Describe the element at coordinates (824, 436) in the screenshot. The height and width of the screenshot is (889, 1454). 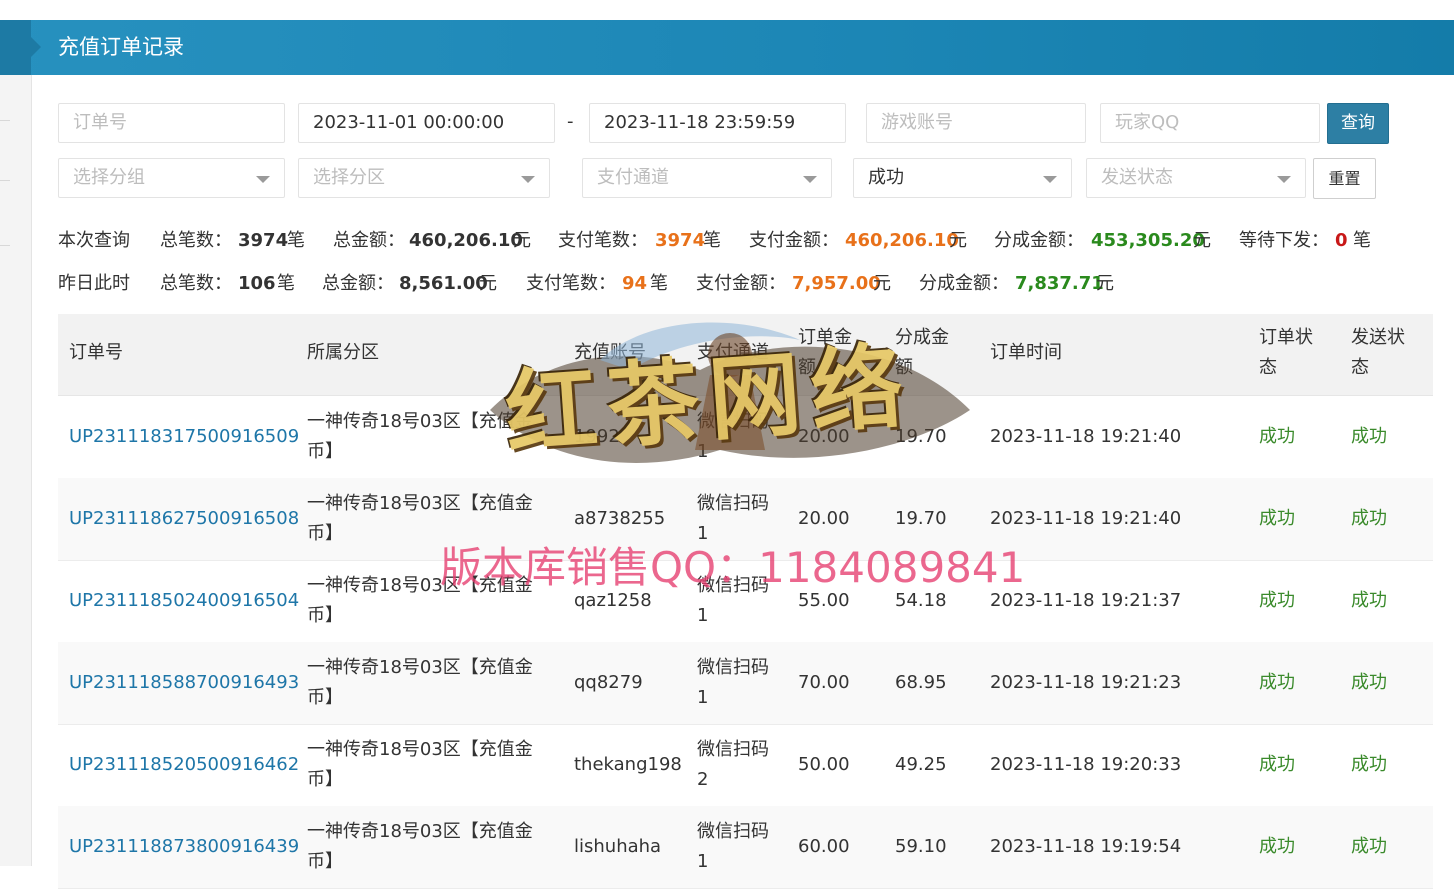
I see `cell-amount: 20.00` at that location.